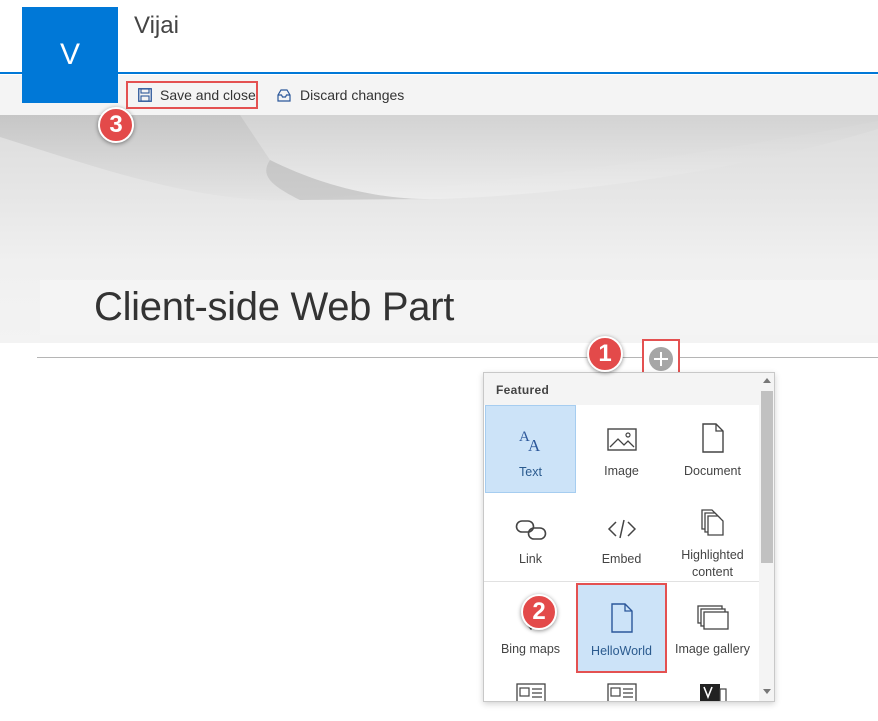 This screenshot has width=878, height=721. Describe the element at coordinates (70, 55) in the screenshot. I see `site-logo: V` at that location.